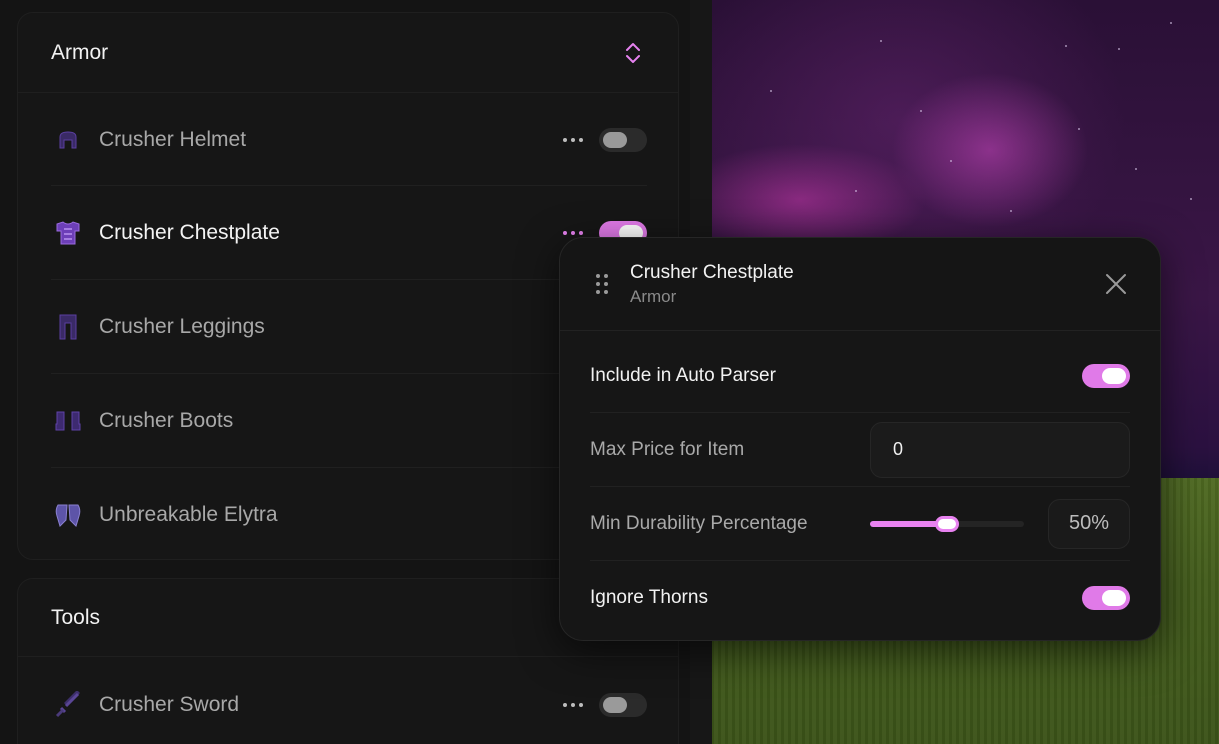  Describe the element at coordinates (667, 449) in the screenshot. I see `setting-label: Max Price for Item` at that location.